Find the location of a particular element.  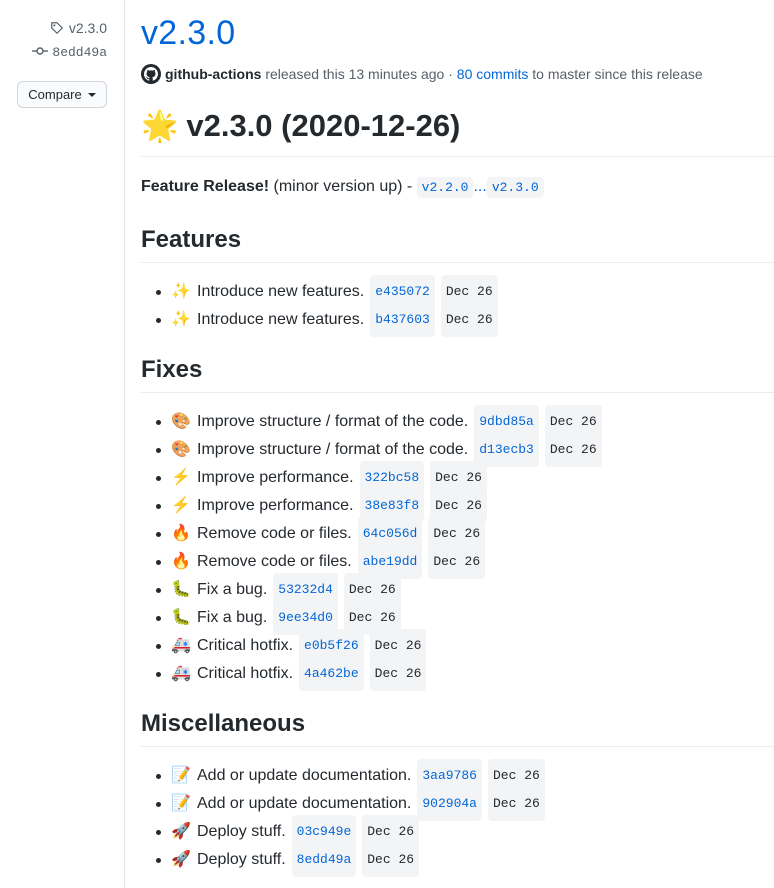

release-heading-text: v2.3.0 (2020-12-26) is located at coordinates (323, 125).